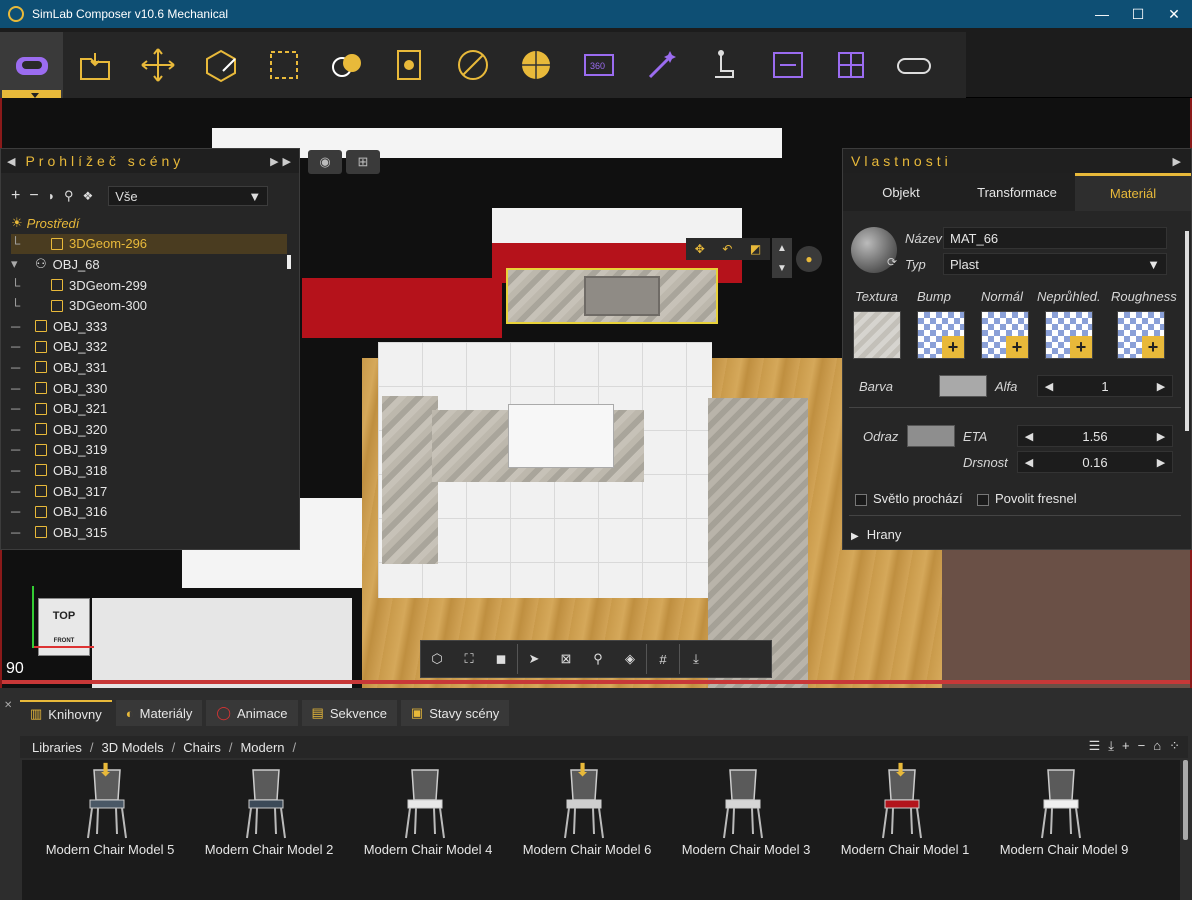  I want to click on tab-scene-states: ▣ Stavy scény, so click(455, 713).